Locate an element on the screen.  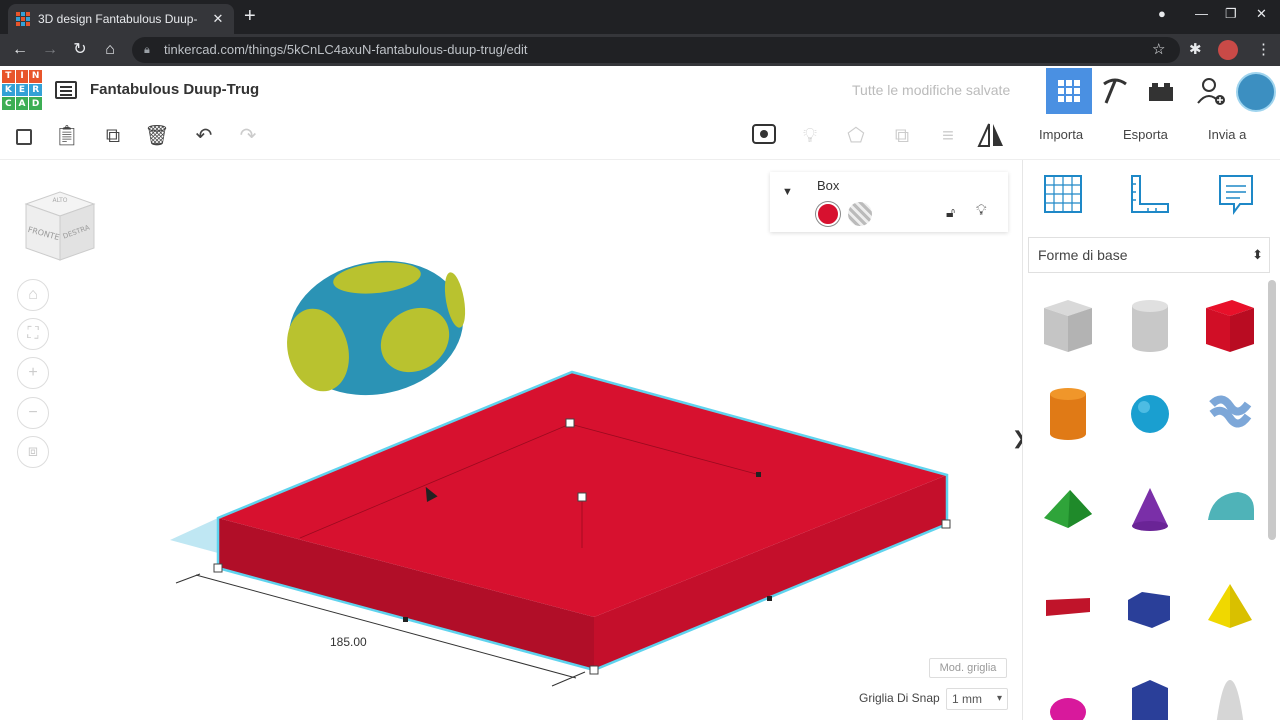
browser-tab: 3D design Fantabulous Duup- ✕ is located at coordinates (121, 19).